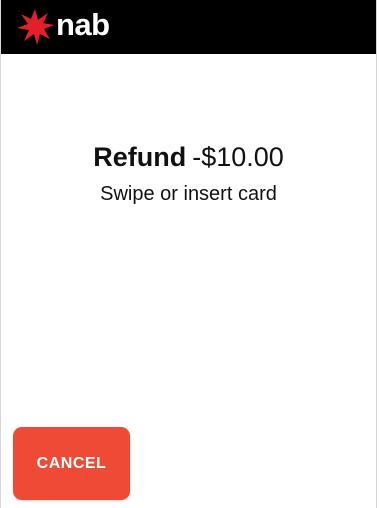  What do you see at coordinates (188, 194) in the screenshot?
I see `card-prompt: Swipe or insert card` at bounding box center [188, 194].